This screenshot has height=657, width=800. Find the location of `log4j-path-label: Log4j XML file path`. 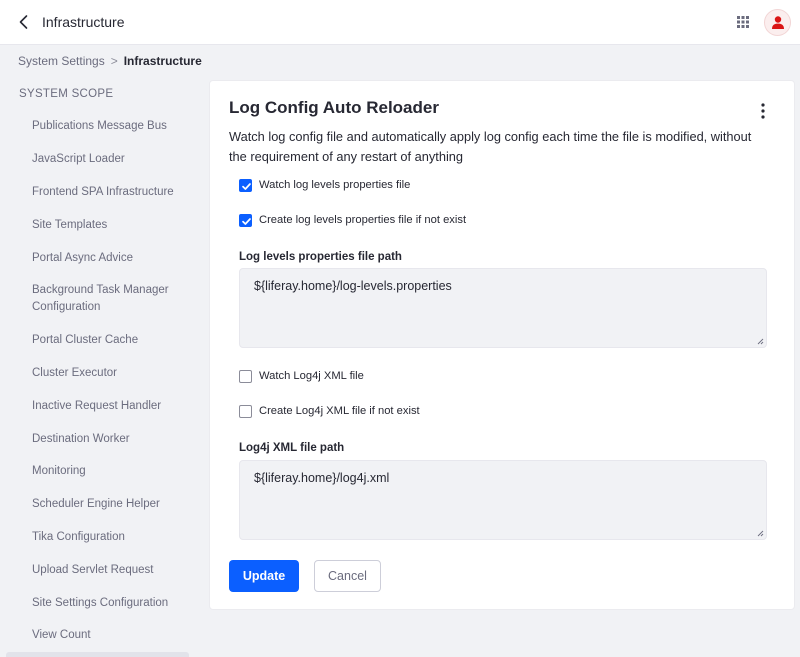

log4j-path-label: Log4j XML file path is located at coordinates (292, 448).